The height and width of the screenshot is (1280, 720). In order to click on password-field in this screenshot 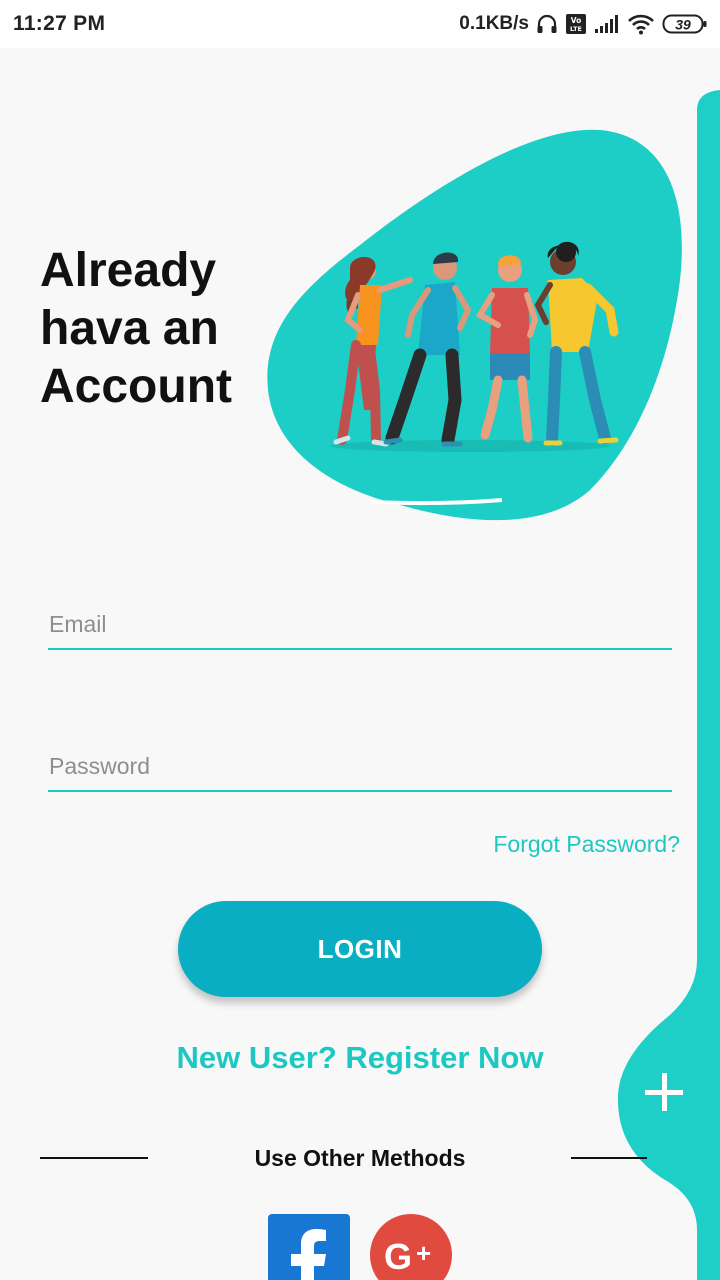, I will do `click(360, 767)`.